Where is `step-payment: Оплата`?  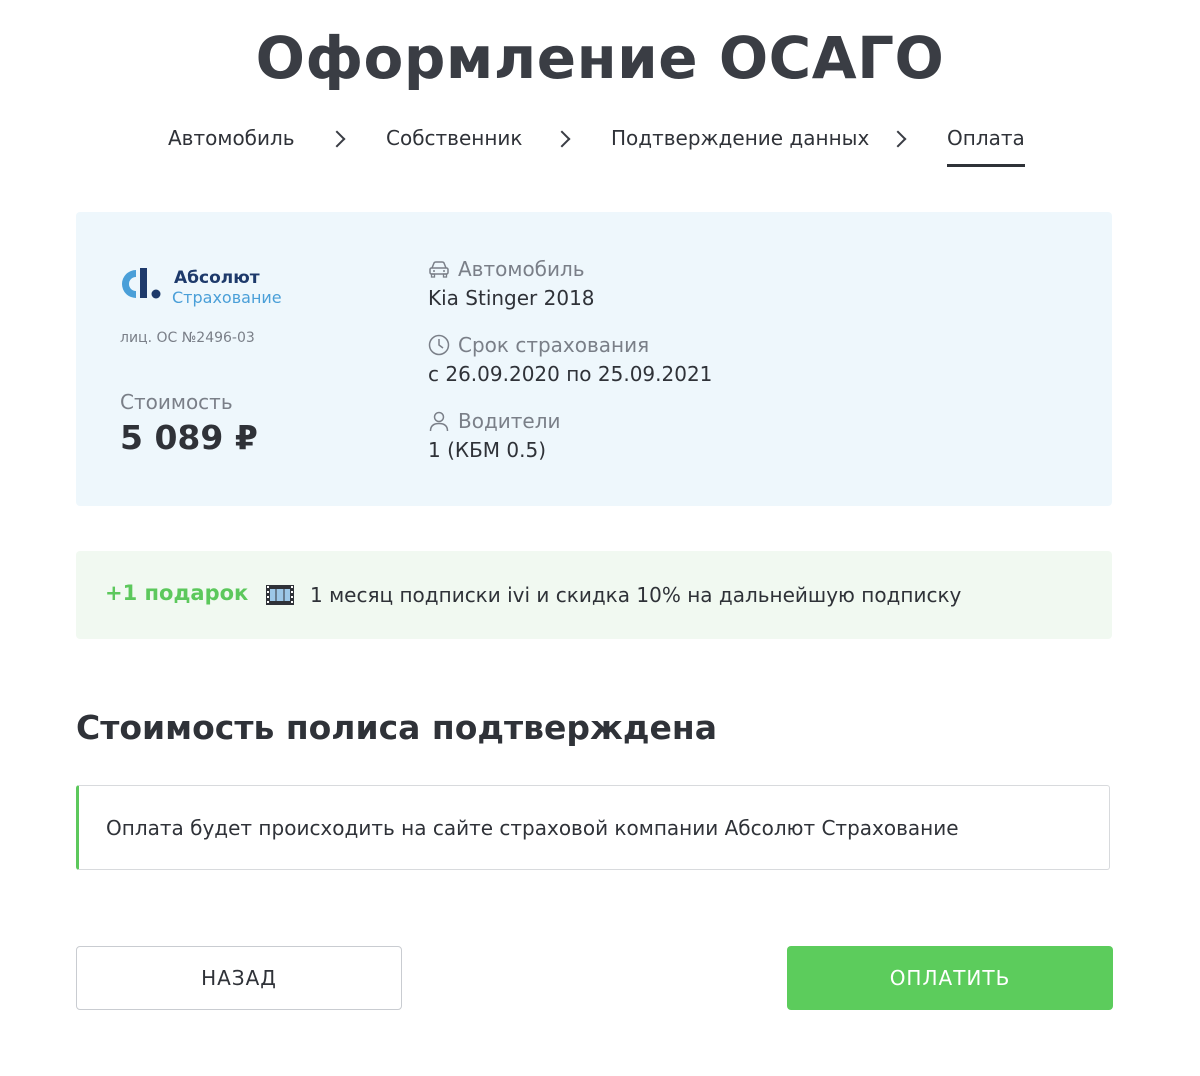 step-payment: Оплата is located at coordinates (986, 146).